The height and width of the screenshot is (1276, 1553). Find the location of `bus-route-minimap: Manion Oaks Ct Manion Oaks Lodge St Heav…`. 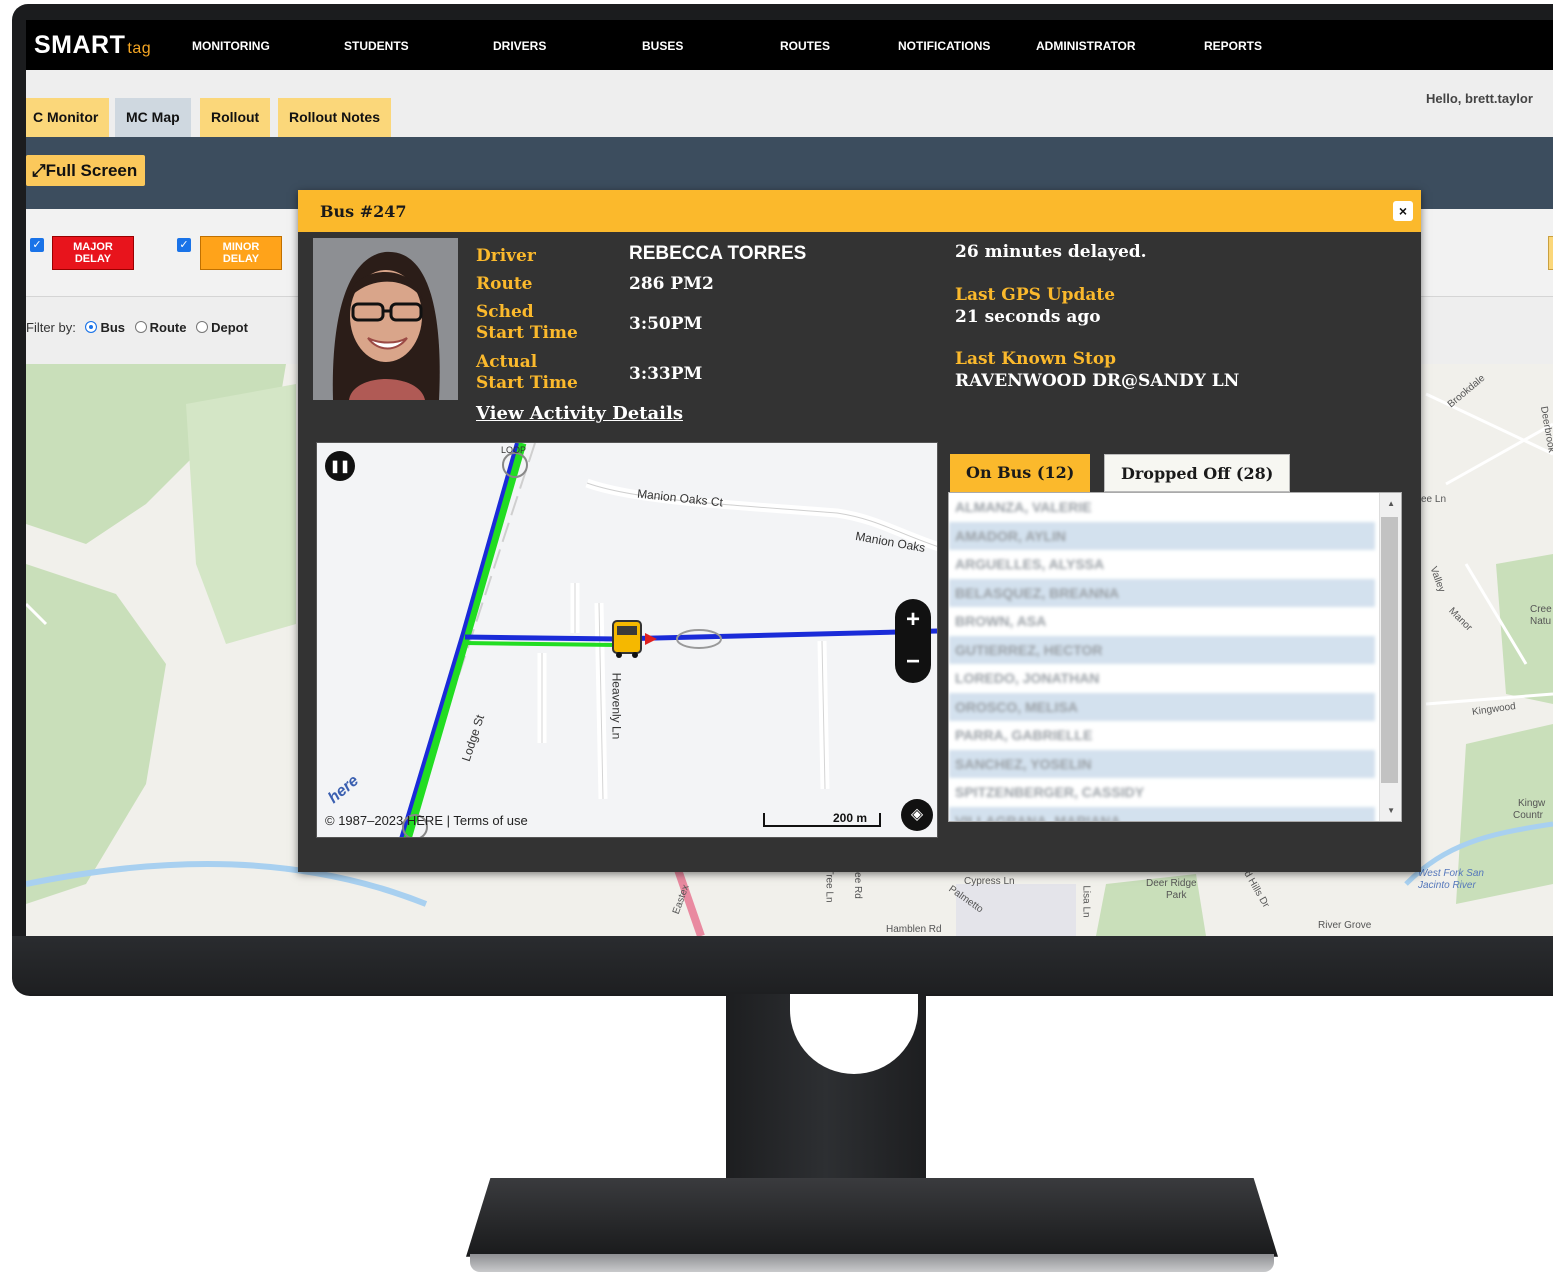

bus-route-minimap: Manion Oaks Ct Manion Oaks Lodge St Heav… is located at coordinates (627, 640).